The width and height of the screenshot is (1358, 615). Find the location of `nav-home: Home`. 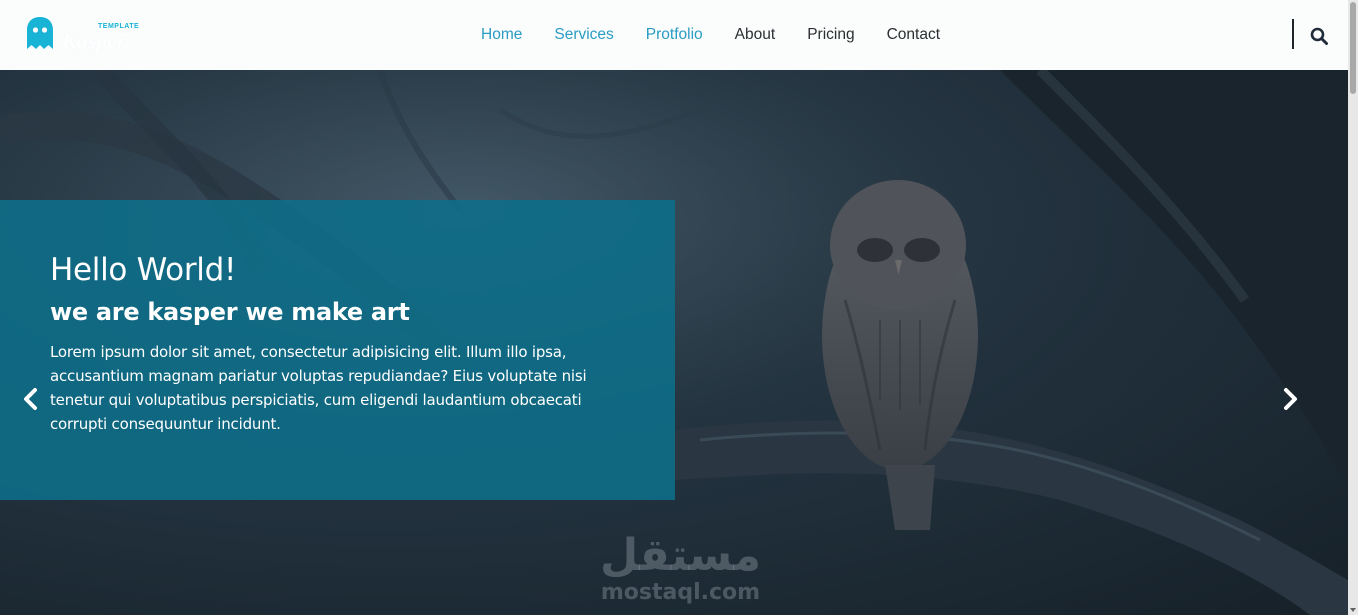

nav-home: Home is located at coordinates (501, 35).